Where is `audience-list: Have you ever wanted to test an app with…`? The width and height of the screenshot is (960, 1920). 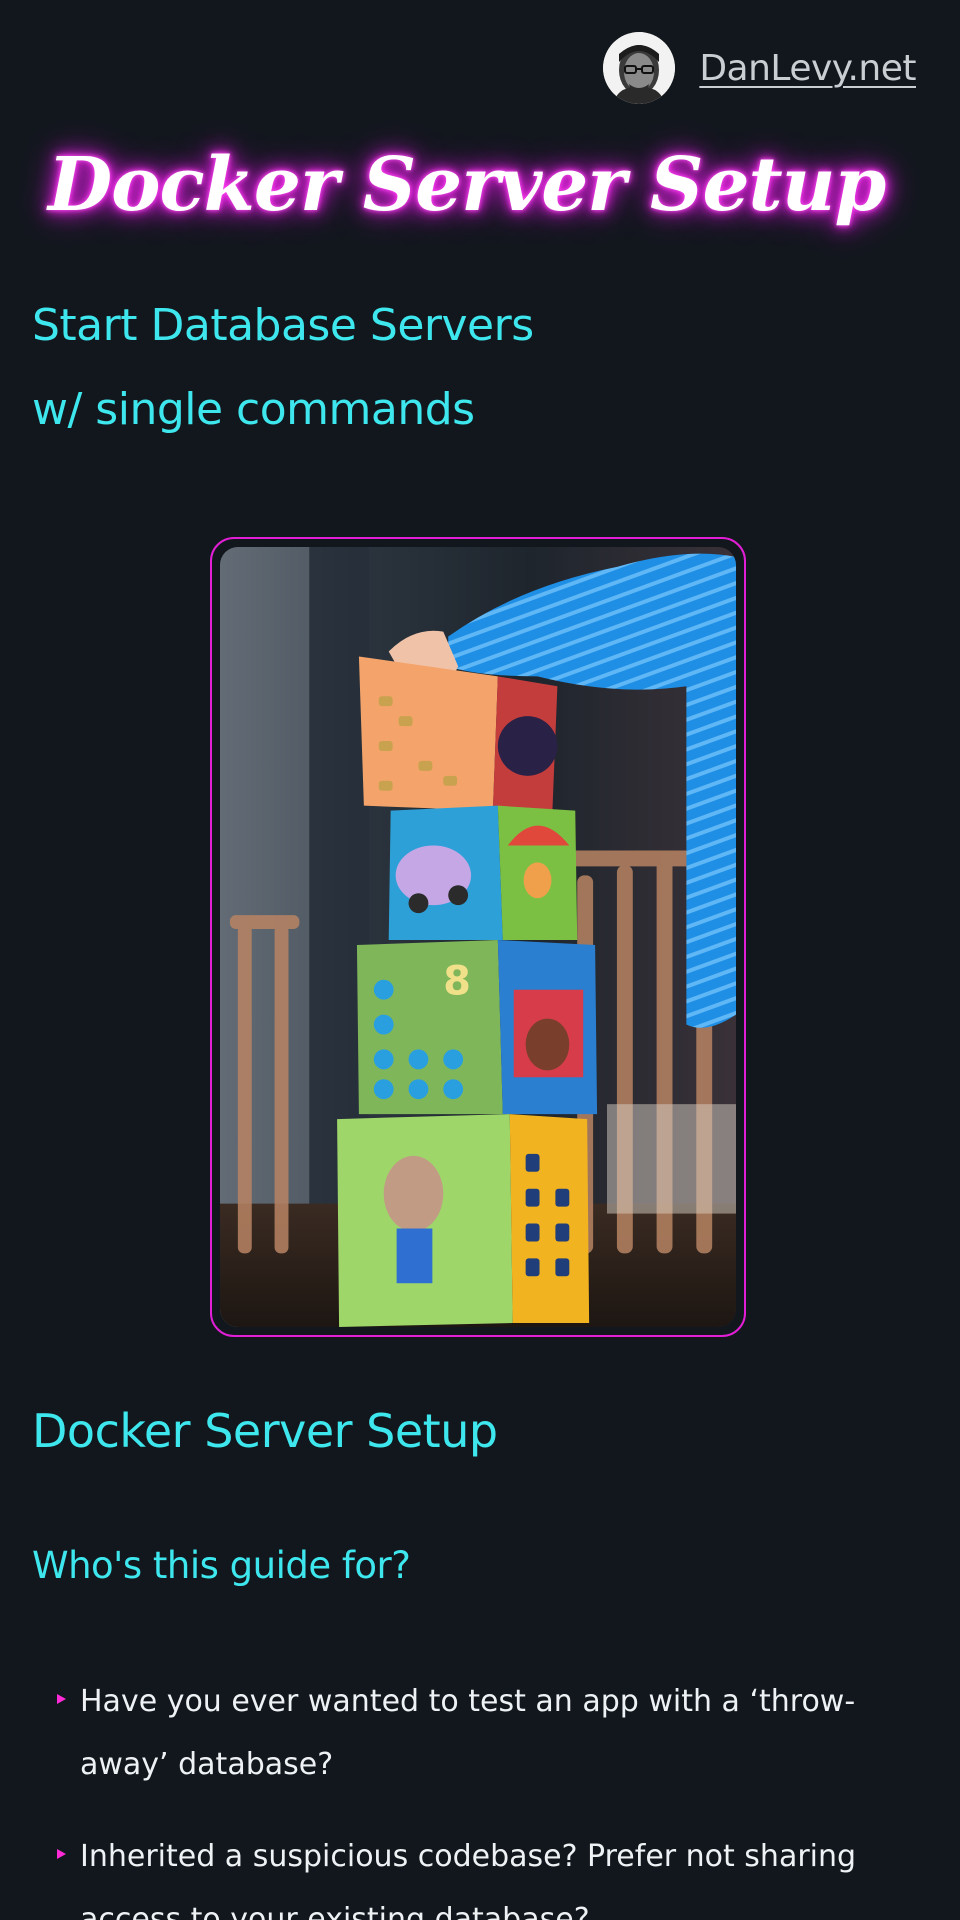 audience-list: Have you ever wanted to test an app with… is located at coordinates (480, 1795).